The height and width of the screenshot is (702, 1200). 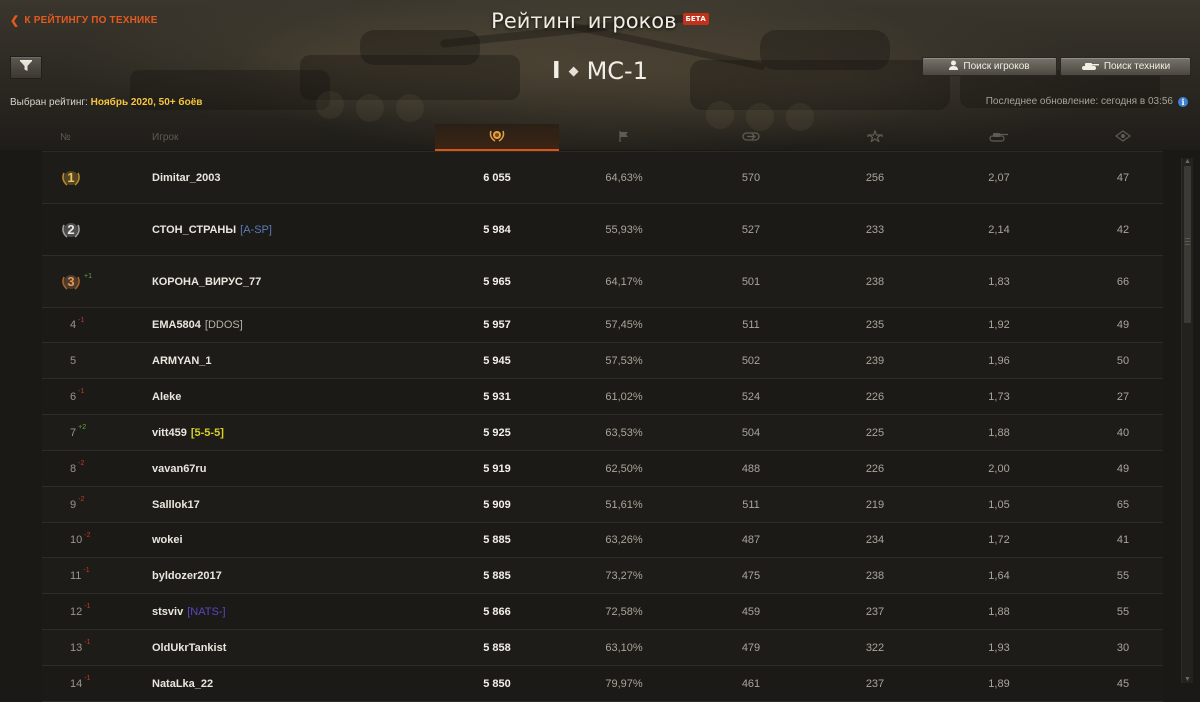 What do you see at coordinates (73, 468) in the screenshot?
I see `rank-number: 8` at bounding box center [73, 468].